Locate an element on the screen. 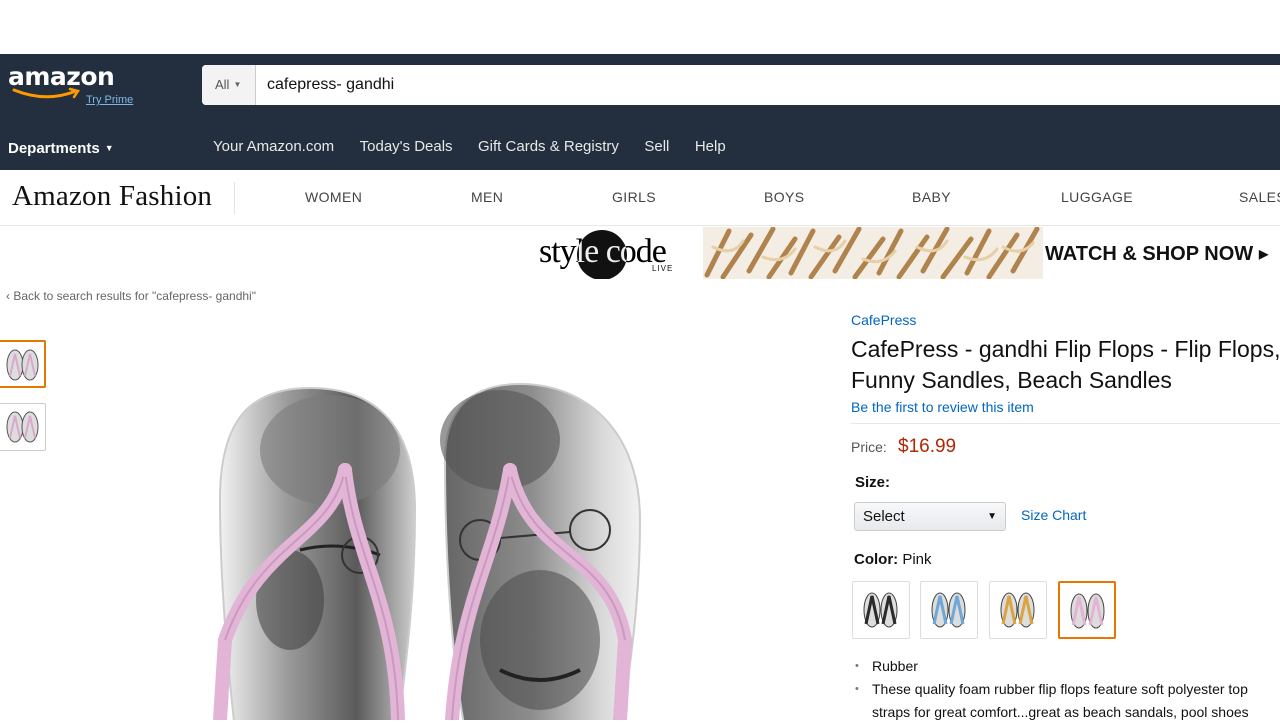 The height and width of the screenshot is (723, 1280). banner-live: LIVE is located at coordinates (663, 268).